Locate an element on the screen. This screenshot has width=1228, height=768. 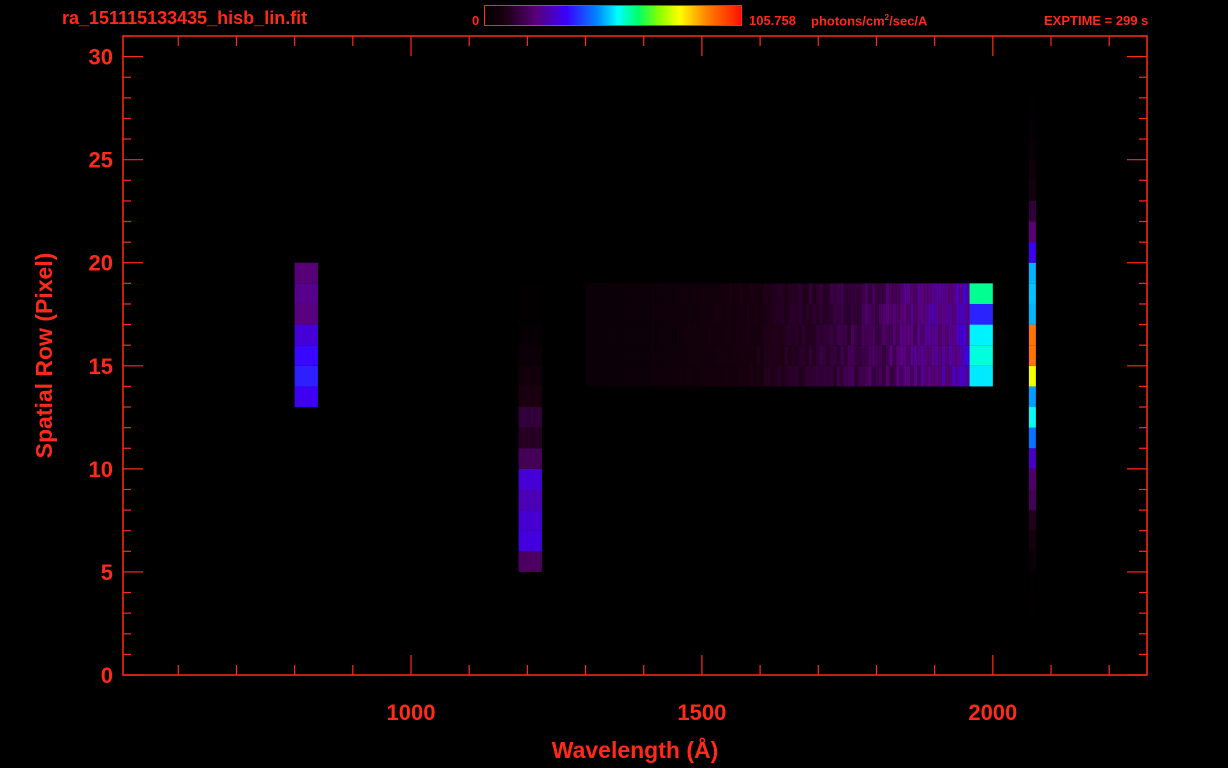
y-tick-label: 0 is located at coordinates (107, 675).